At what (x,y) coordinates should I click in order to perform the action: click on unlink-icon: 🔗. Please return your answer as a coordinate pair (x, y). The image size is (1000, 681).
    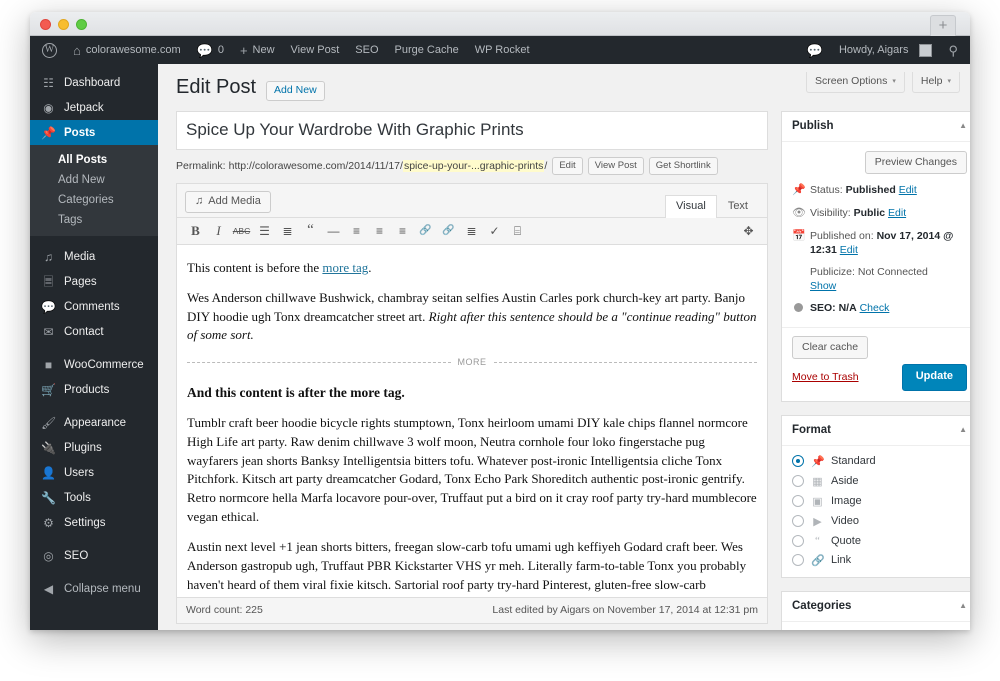
    Looking at the image, I should click on (448, 231).